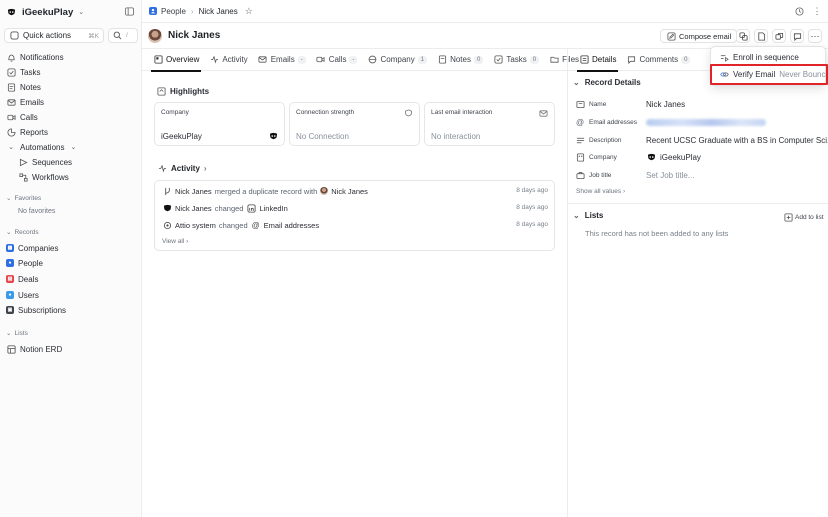 The height and width of the screenshot is (517, 828). I want to click on view-all-link: View all ›, so click(175, 241).